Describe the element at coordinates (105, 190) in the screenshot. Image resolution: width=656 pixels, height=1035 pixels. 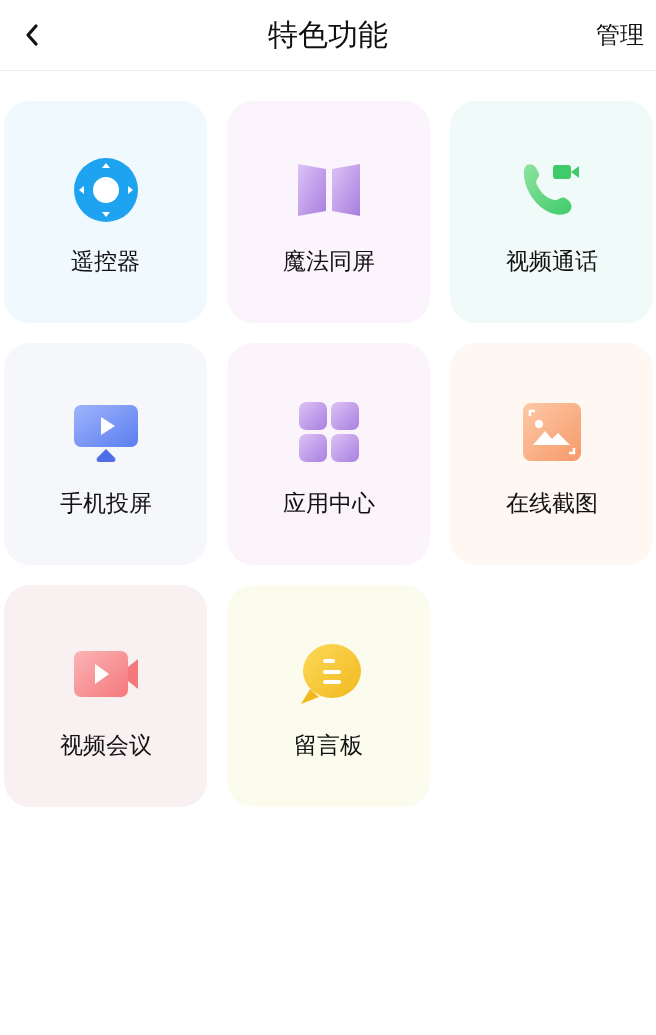
I see `remote-control-icon` at that location.